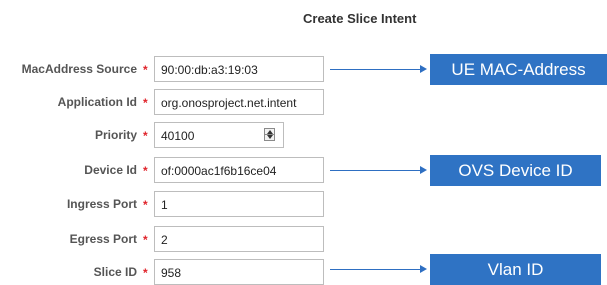 The image size is (607, 285). I want to click on field-label: Slice ID, so click(115, 272).